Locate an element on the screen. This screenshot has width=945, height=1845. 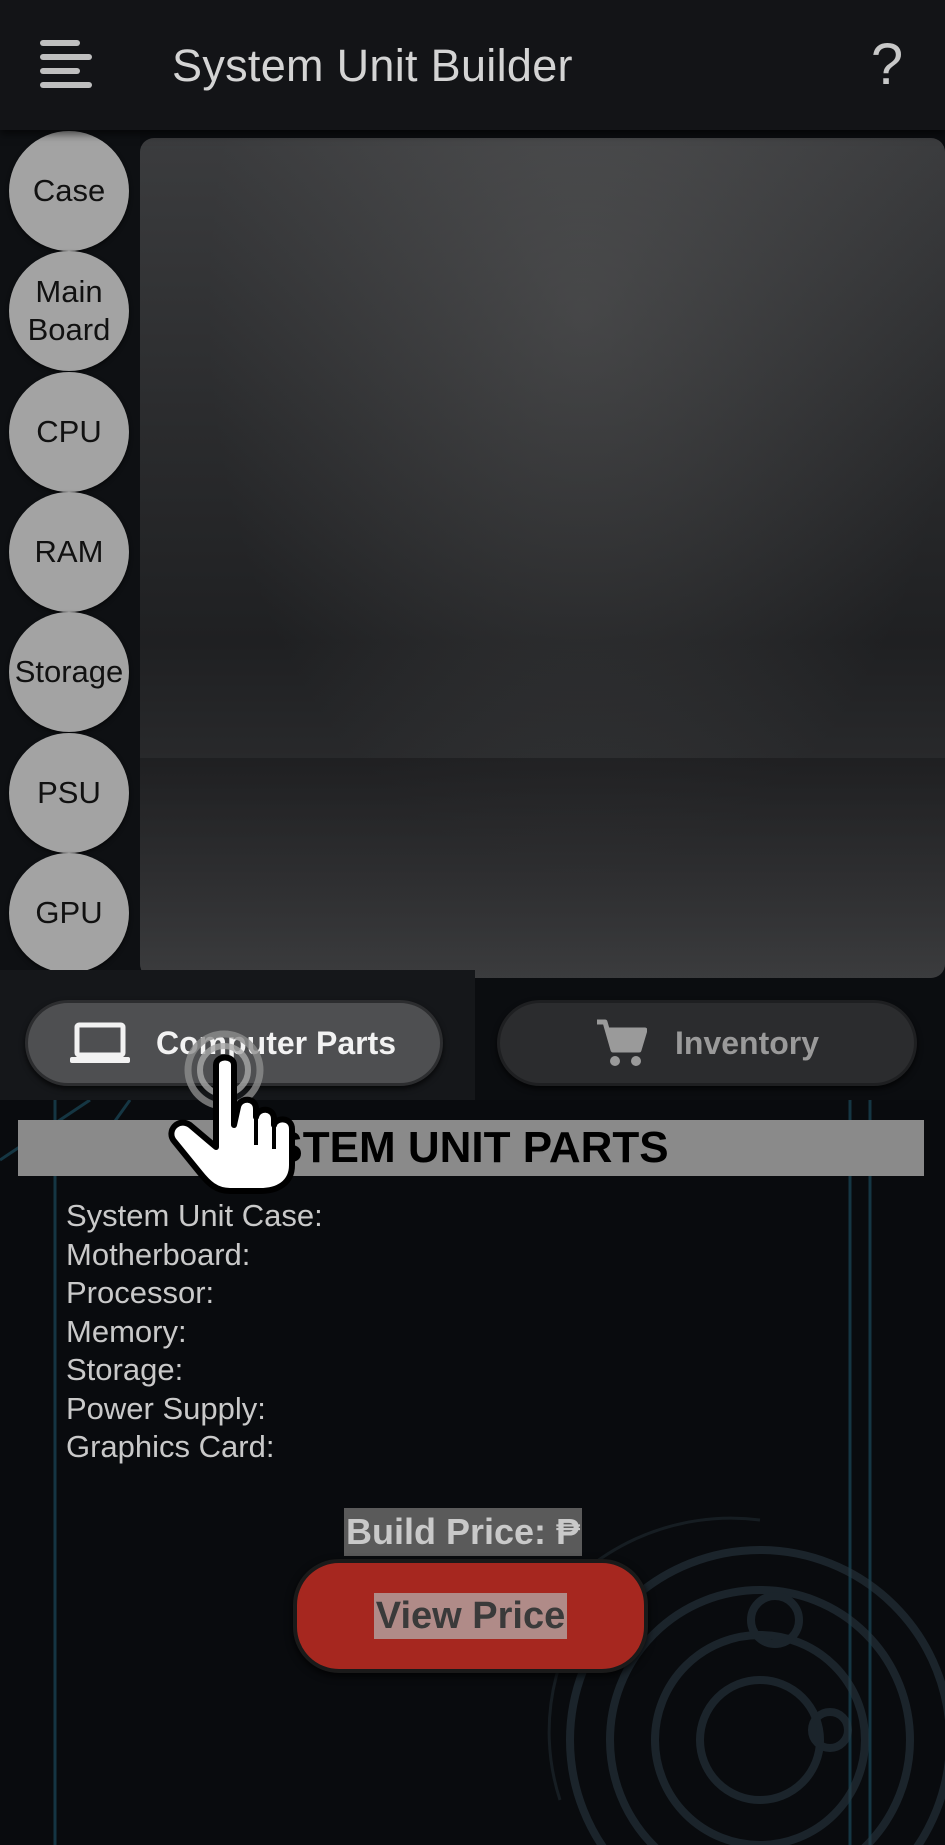
part-row-graphics-card: Graphics Card: is located at coordinates (170, 1446).